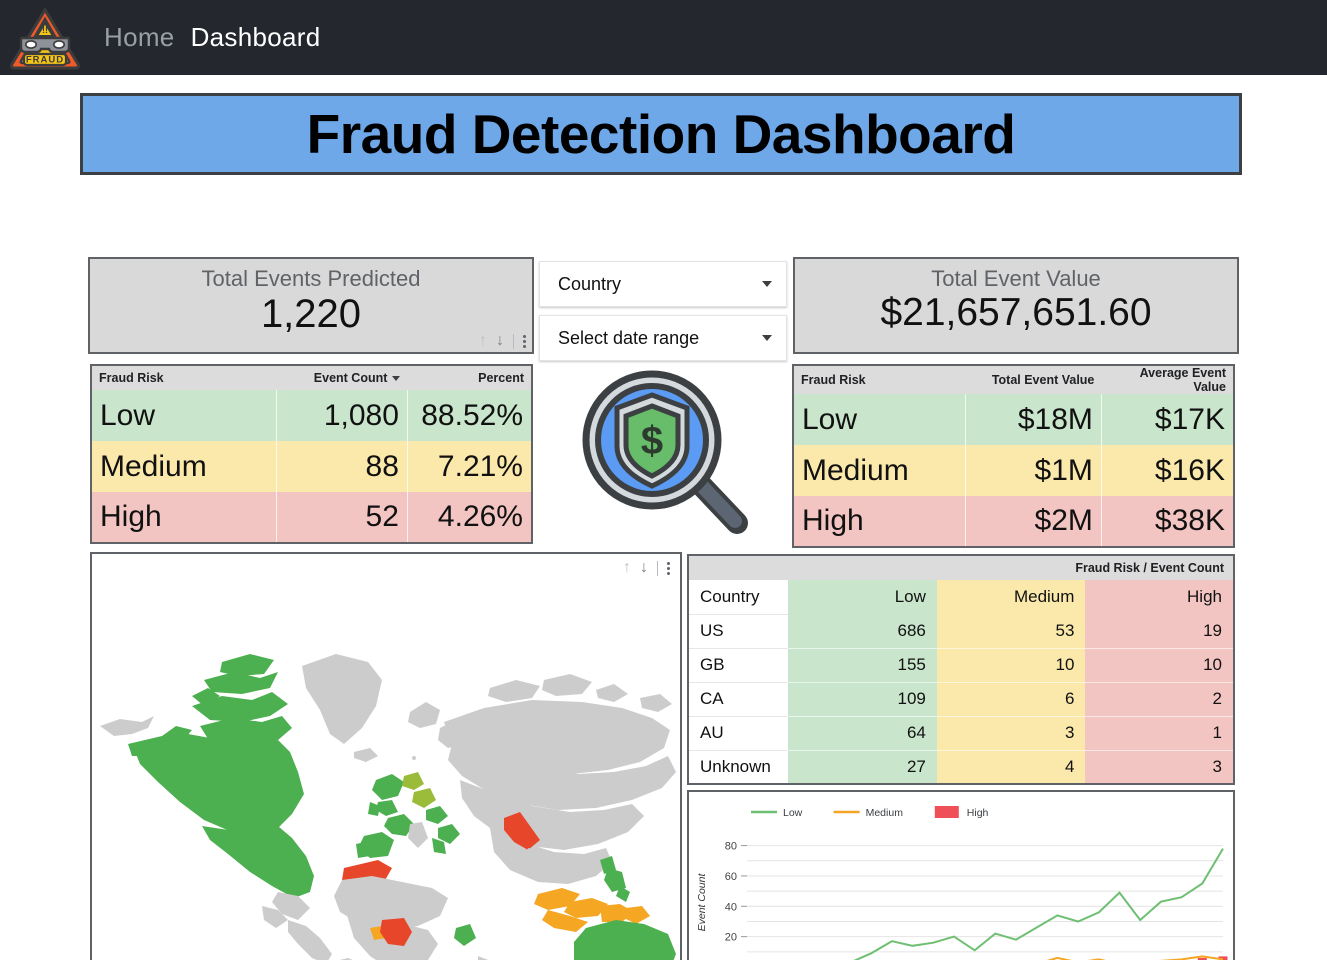 Image resolution: width=1327 pixels, height=960 pixels. Describe the element at coordinates (862, 699) in the screenshot. I see `cell-low: 109` at that location.